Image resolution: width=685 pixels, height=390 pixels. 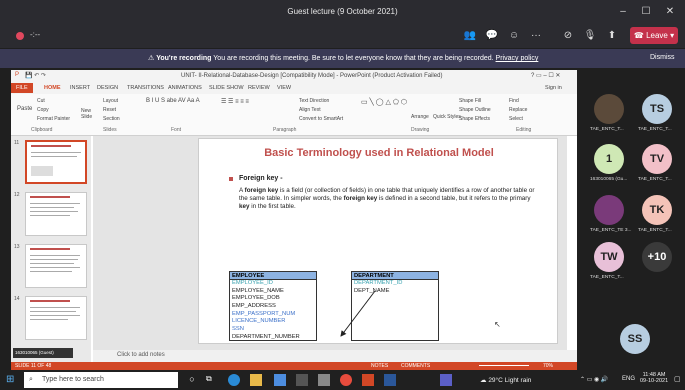 What do you see at coordinates (110, 101) in the screenshot?
I see `layout-button: Layout` at bounding box center [110, 101].